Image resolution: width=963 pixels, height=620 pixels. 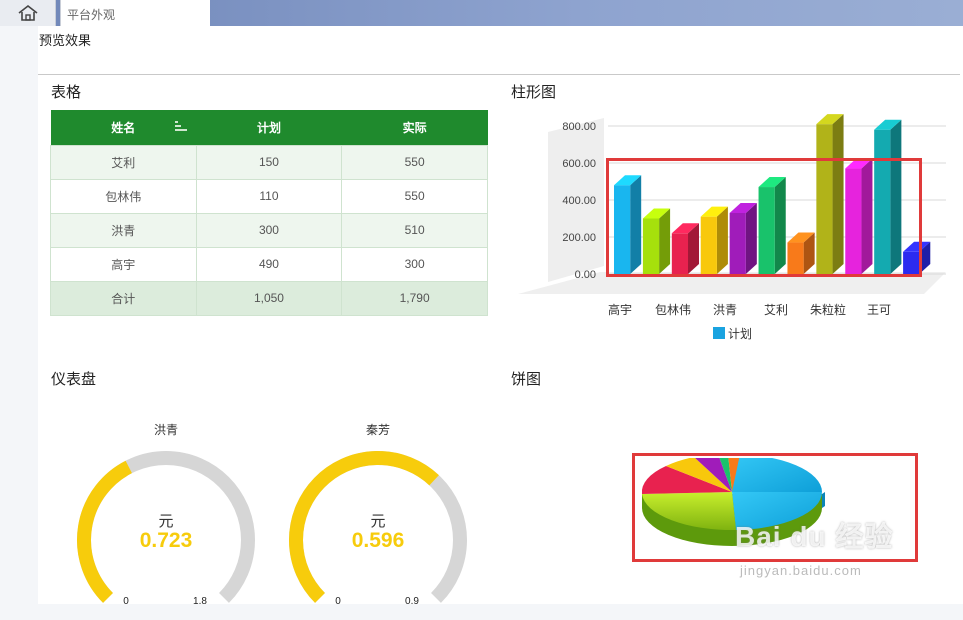 I want to click on table-total-row: 合计 1,050 1,790, so click(x=269, y=298).